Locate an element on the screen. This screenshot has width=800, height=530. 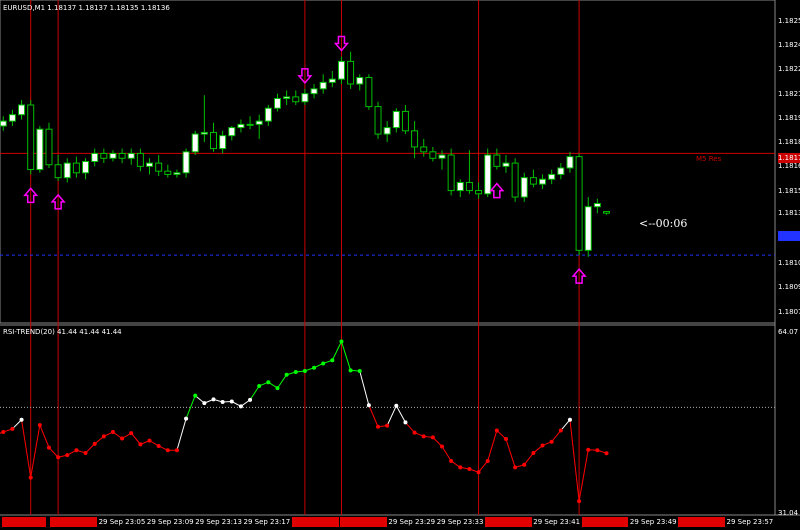
price-tick-label: 1.18180 is located at coordinates (789, 142).